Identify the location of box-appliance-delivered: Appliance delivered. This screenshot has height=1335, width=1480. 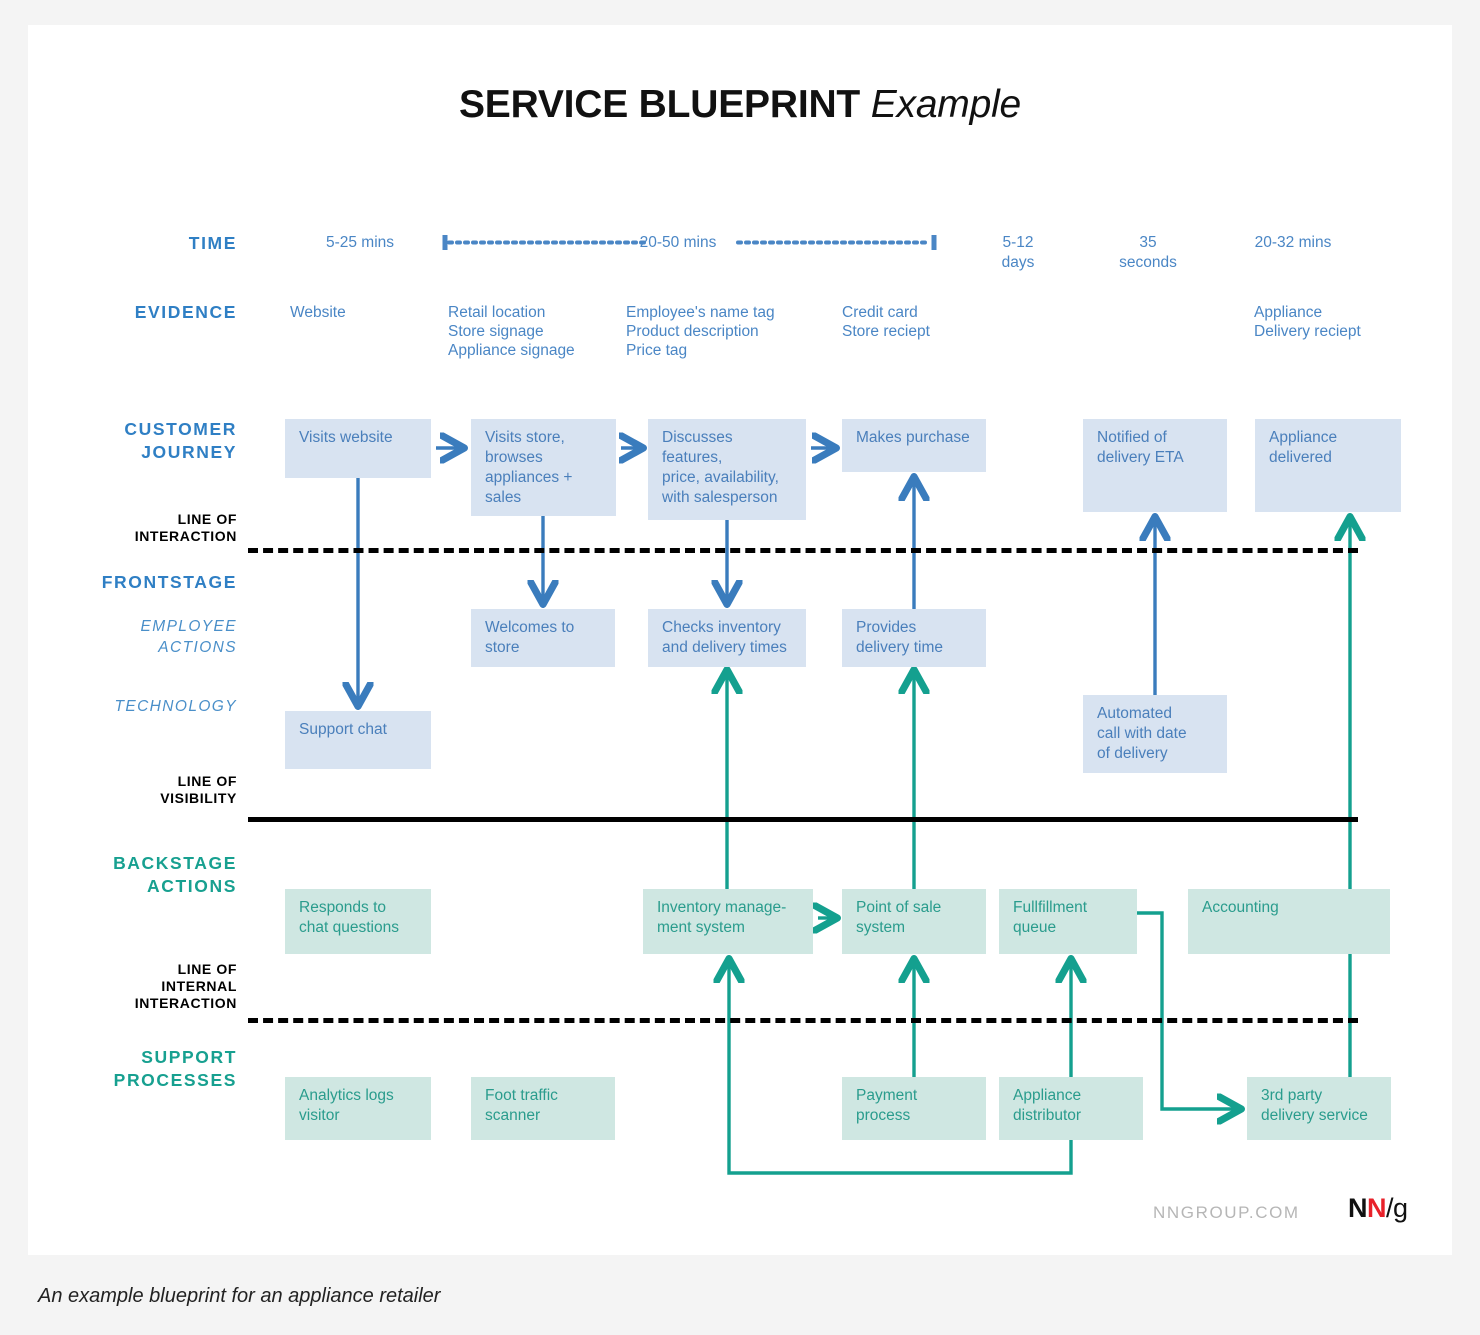
(1328, 465).